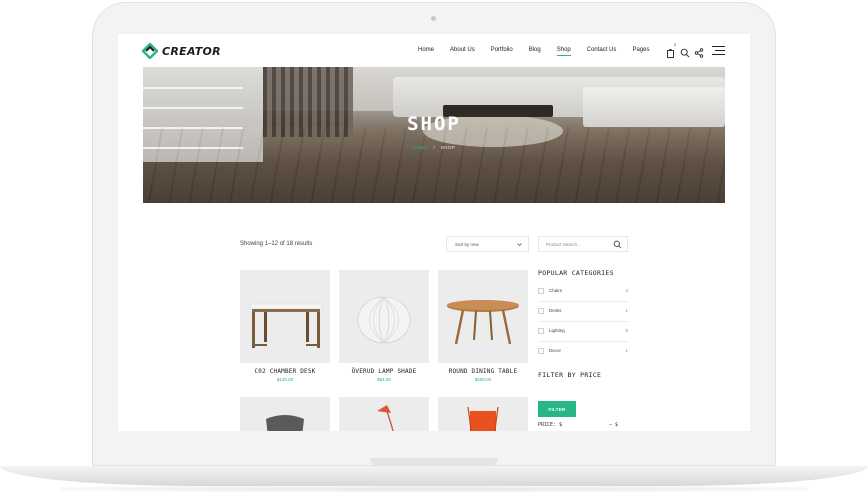 The height and width of the screenshot is (494, 868). Describe the element at coordinates (576, 273) in the screenshot. I see `popular-categories-heading: POPULAR CATEGORIES` at that location.